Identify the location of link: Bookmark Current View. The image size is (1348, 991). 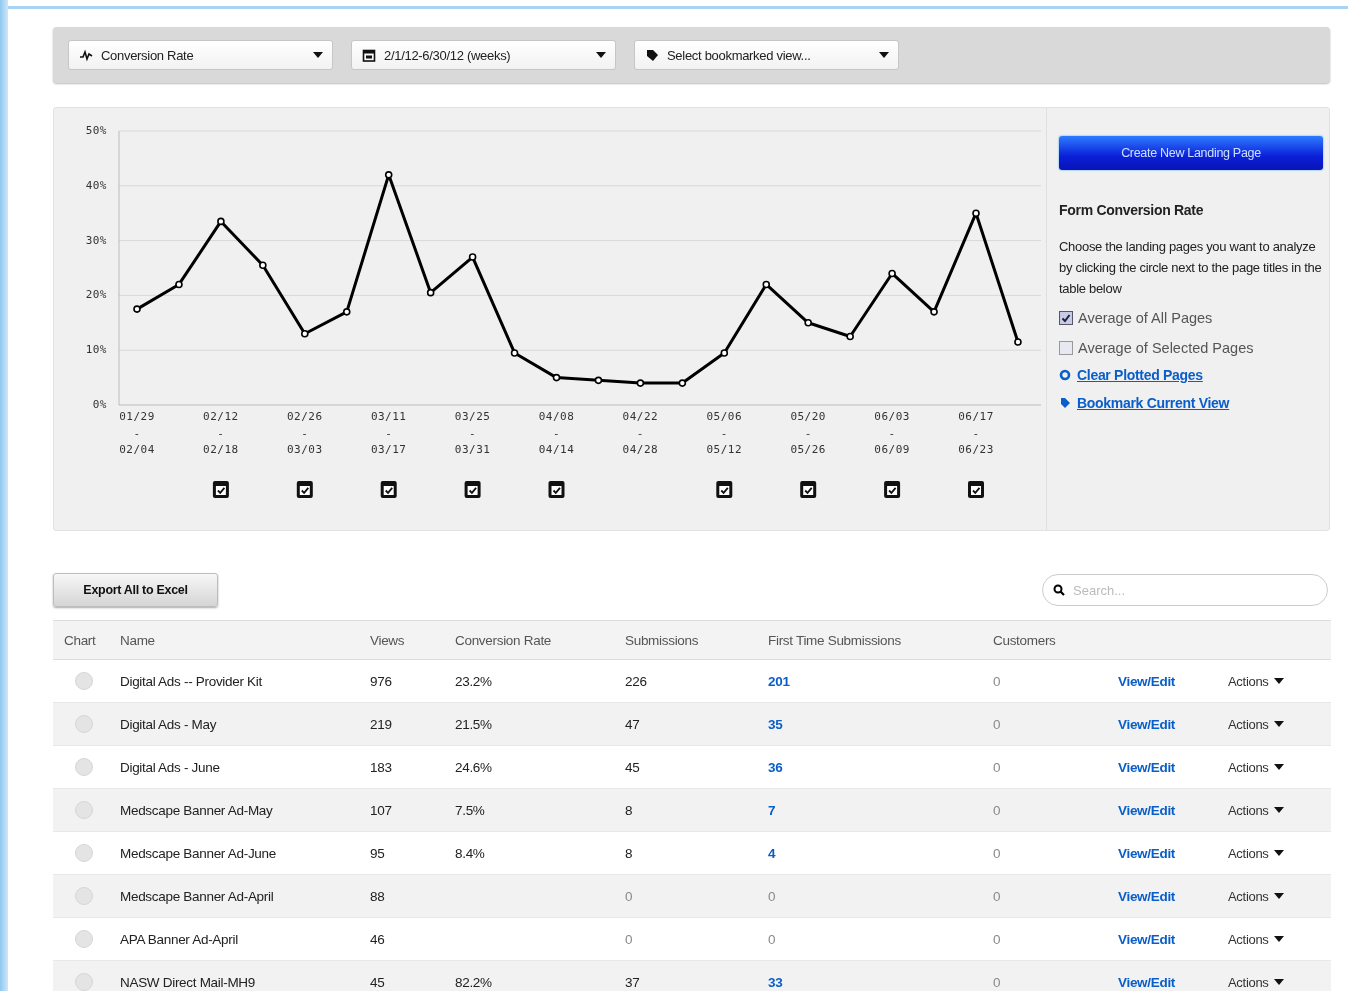
(1153, 403).